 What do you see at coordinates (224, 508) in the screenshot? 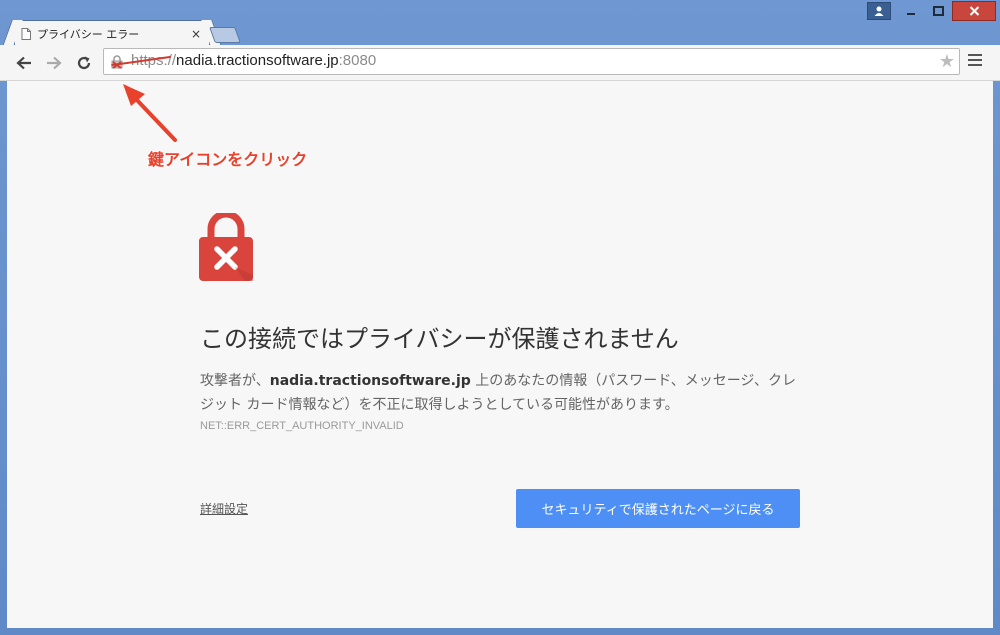
I see `advanced-link: 詳細設定` at bounding box center [224, 508].